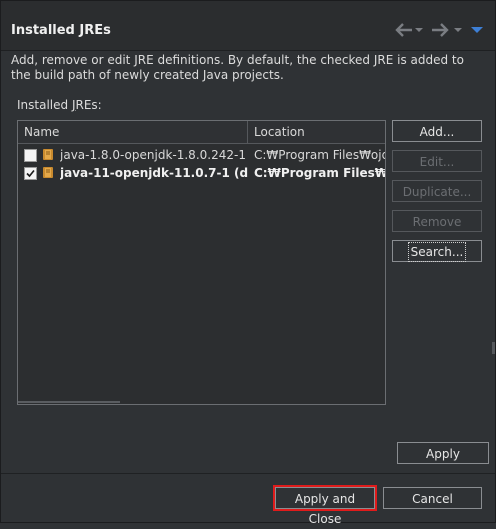 This screenshot has width=496, height=529. I want to click on forward-menu-chevron-icon, so click(458, 30).